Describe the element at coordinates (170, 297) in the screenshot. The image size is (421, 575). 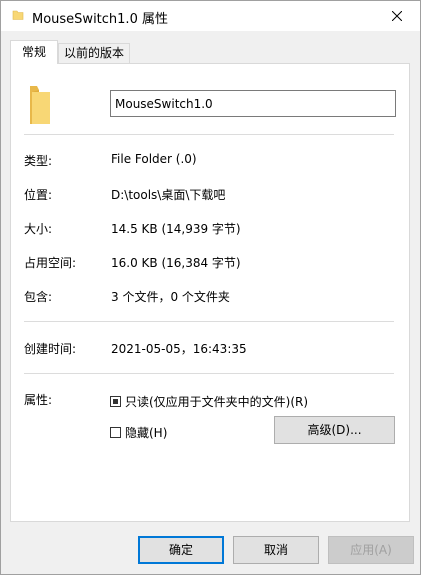
I see `contains-value: 3 个文件，0 个文件夹` at that location.